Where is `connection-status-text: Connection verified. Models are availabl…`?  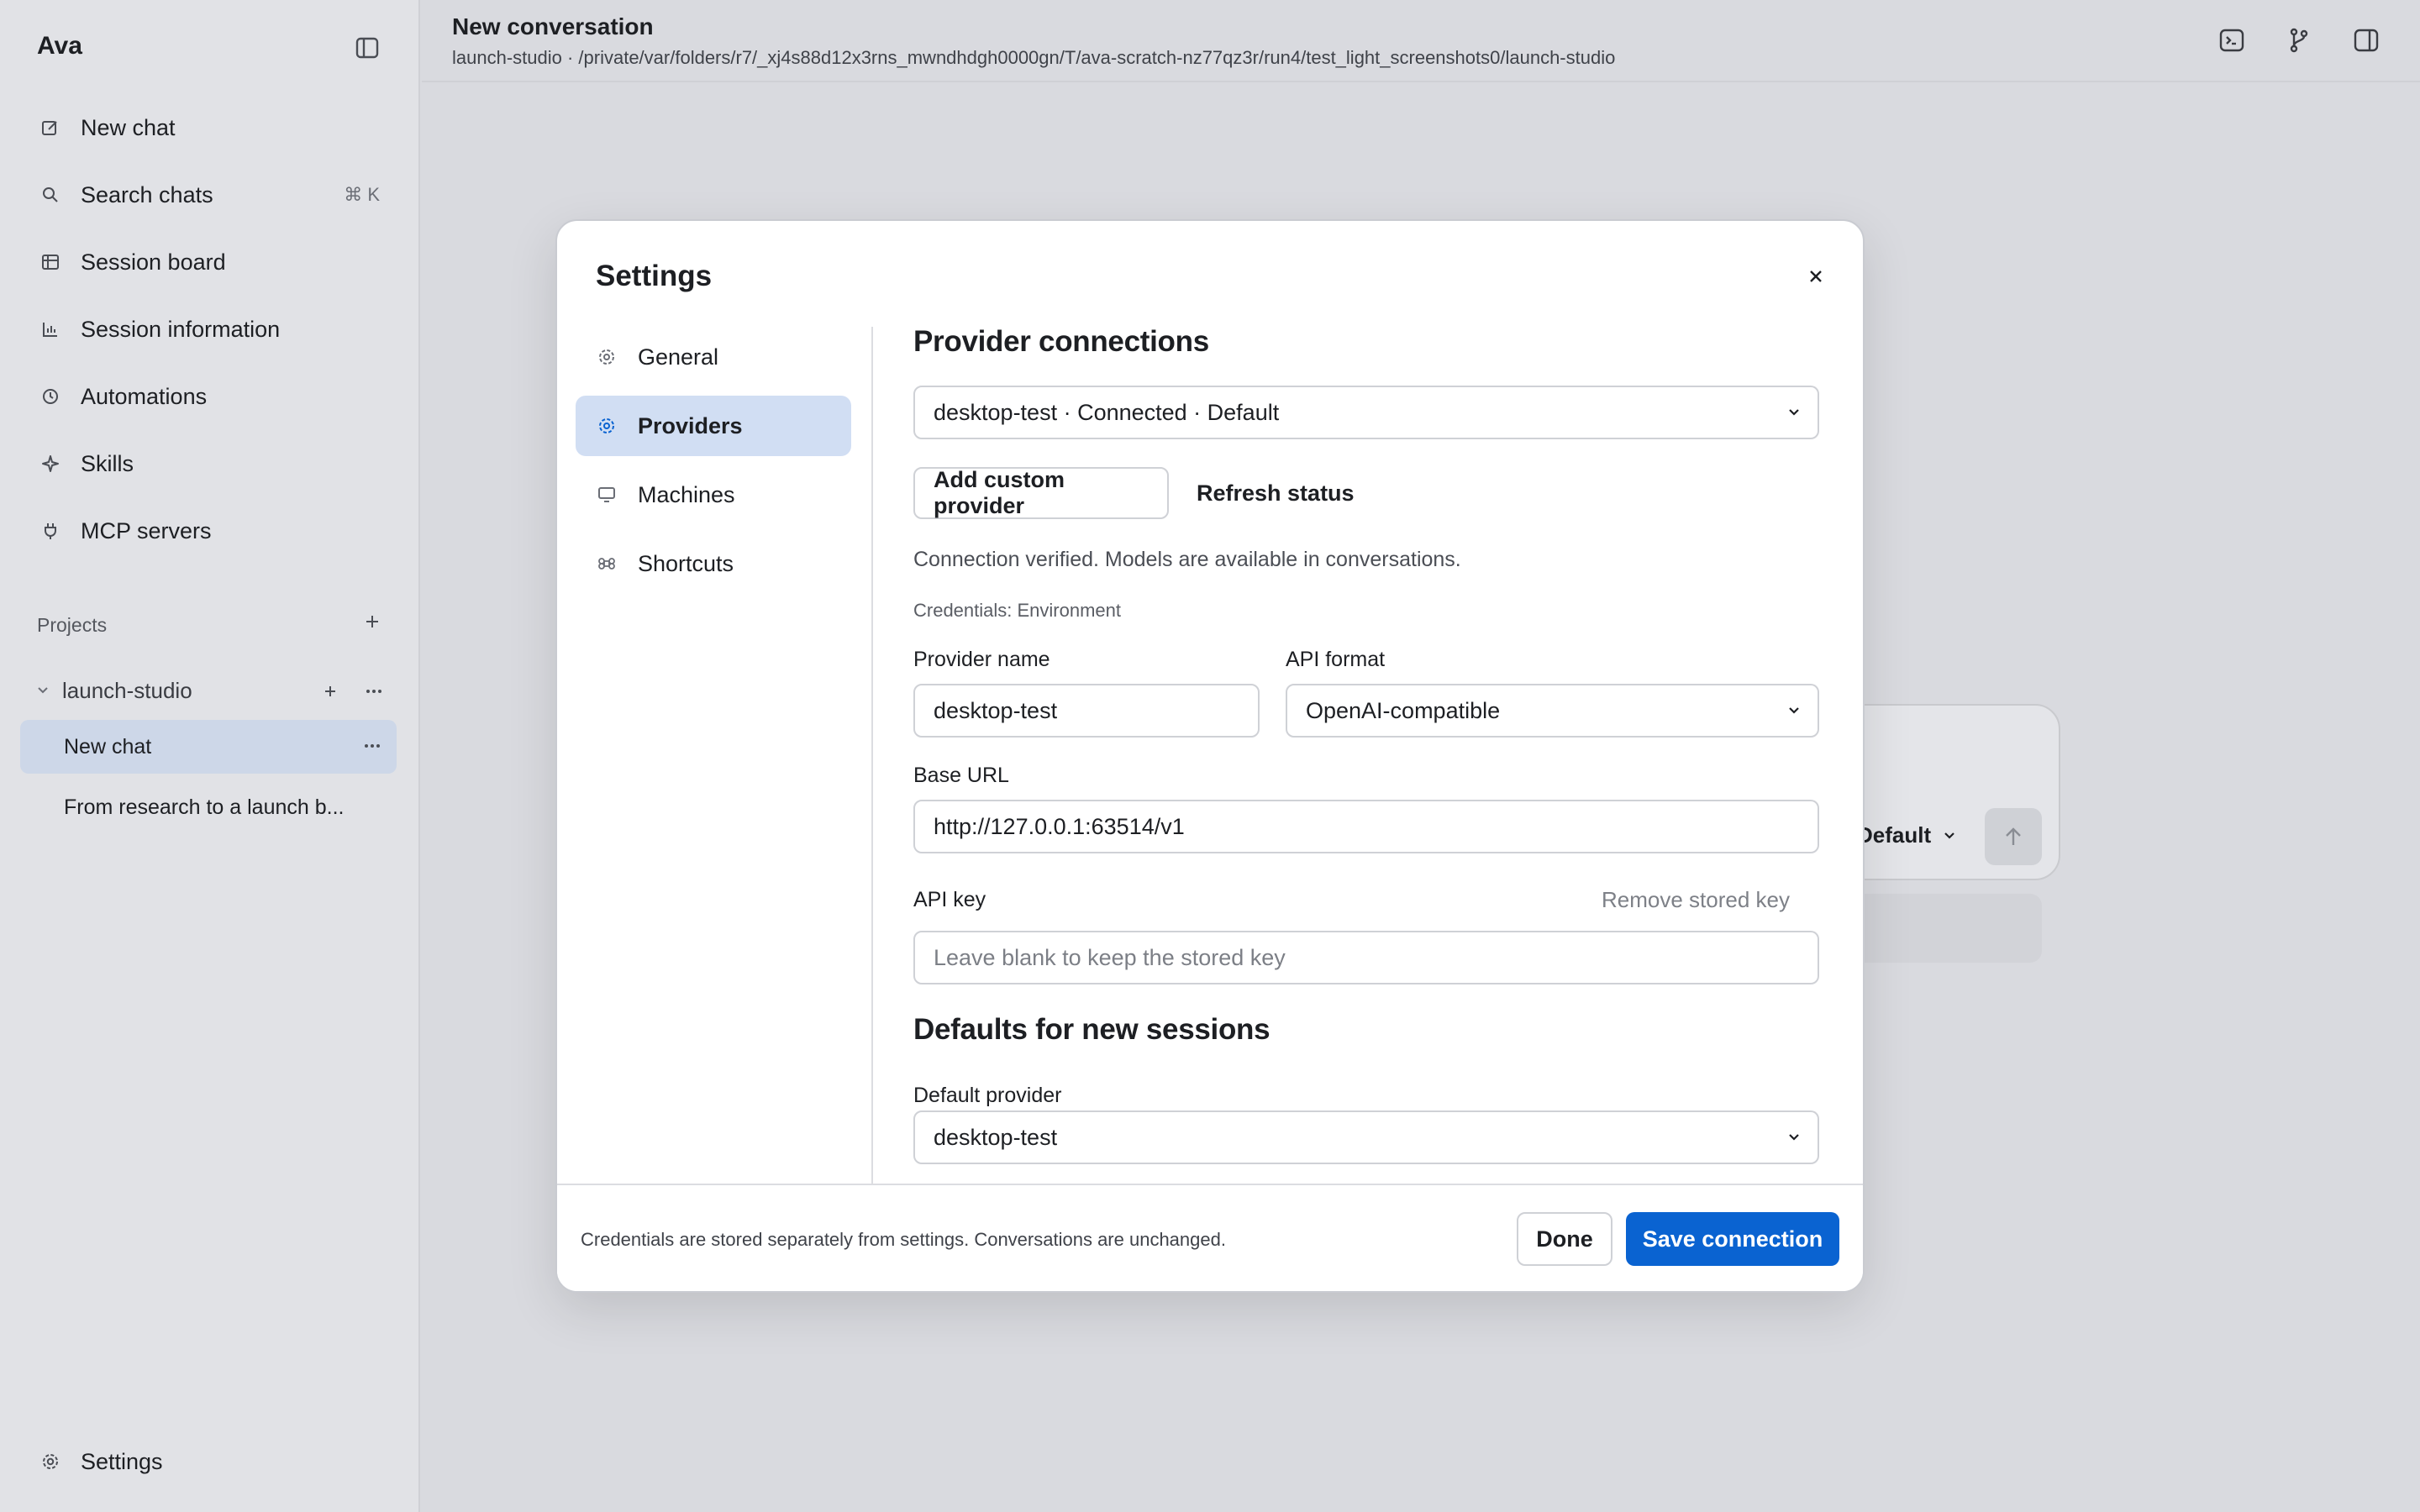 connection-status-text: Connection verified. Models are availabl… is located at coordinates (1187, 559).